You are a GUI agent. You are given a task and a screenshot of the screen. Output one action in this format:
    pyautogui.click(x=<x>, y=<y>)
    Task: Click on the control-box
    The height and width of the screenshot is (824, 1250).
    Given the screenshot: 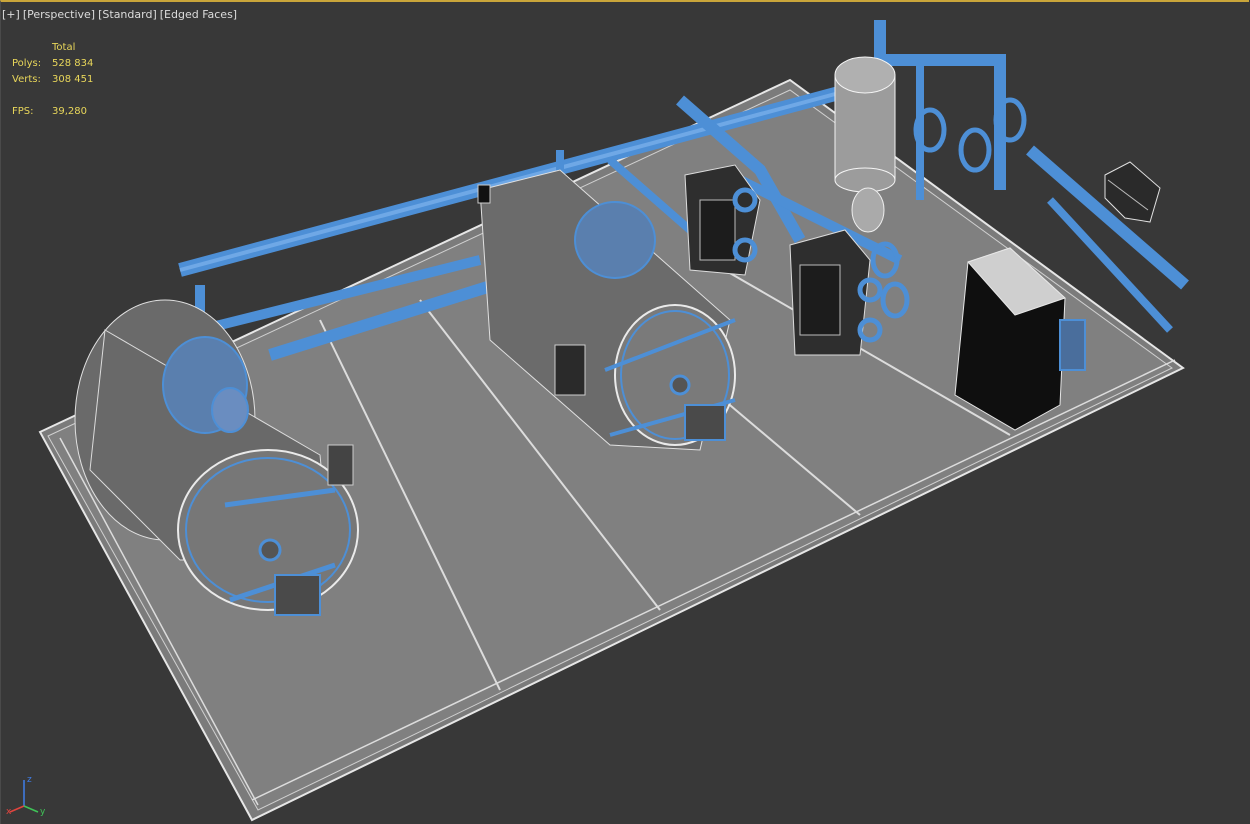 What is the action you would take?
    pyautogui.click(x=1132, y=192)
    